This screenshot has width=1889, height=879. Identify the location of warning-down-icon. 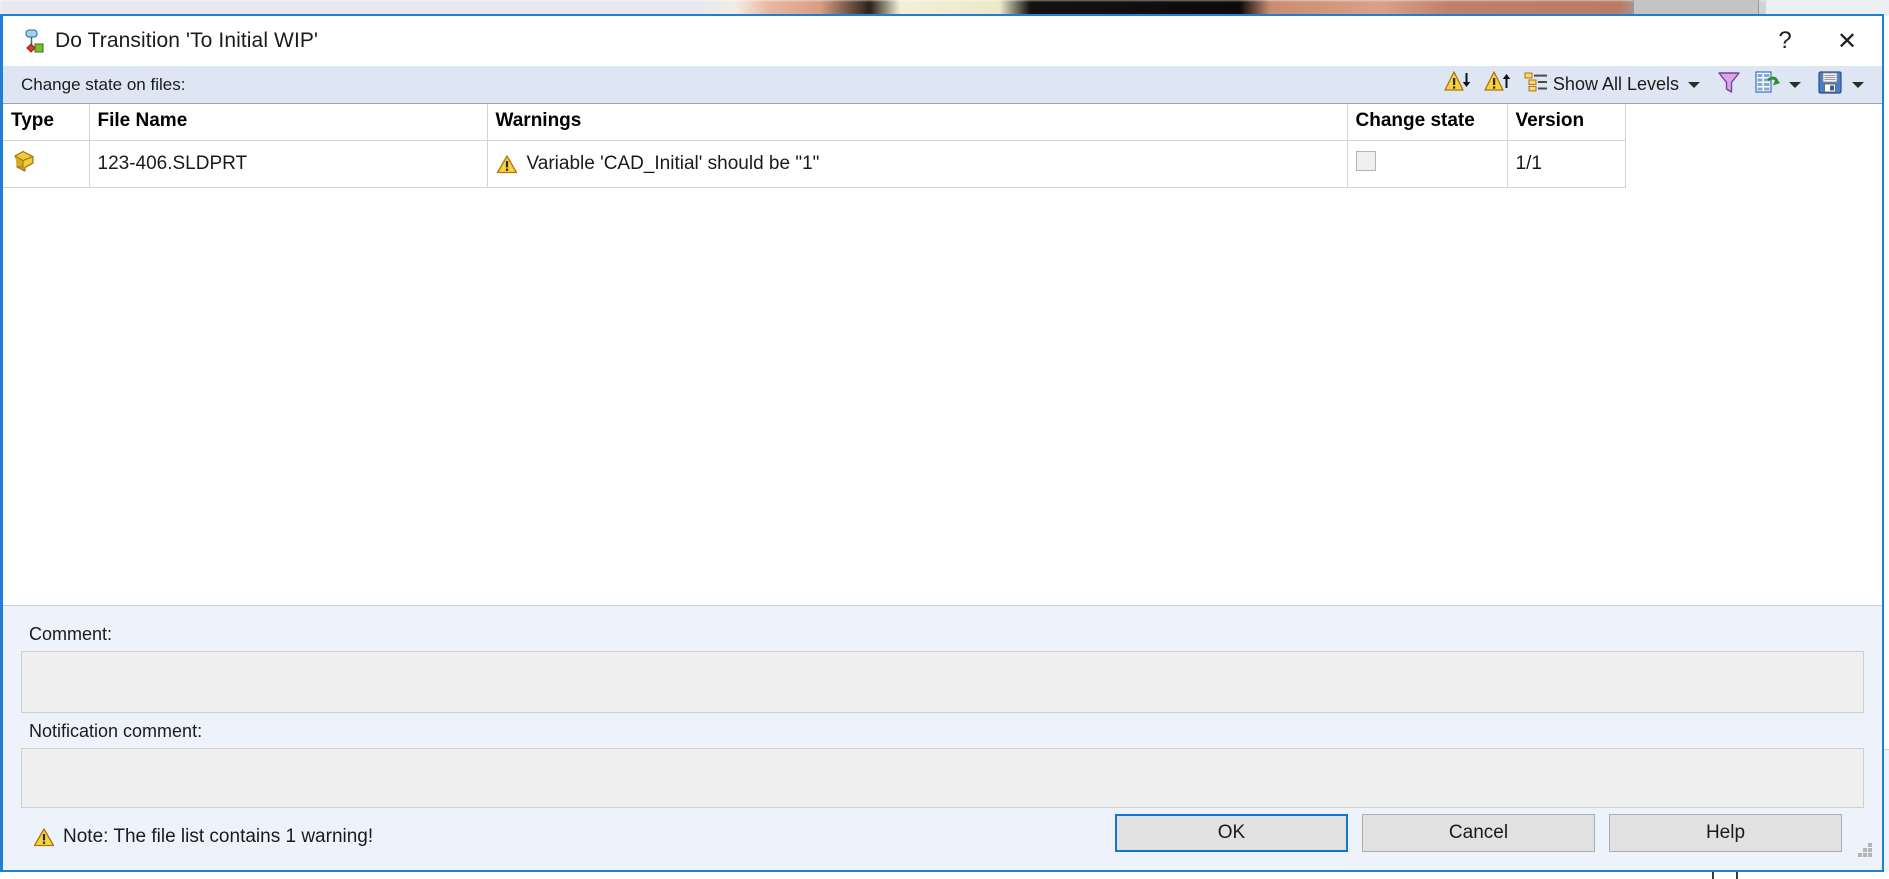
(1458, 84).